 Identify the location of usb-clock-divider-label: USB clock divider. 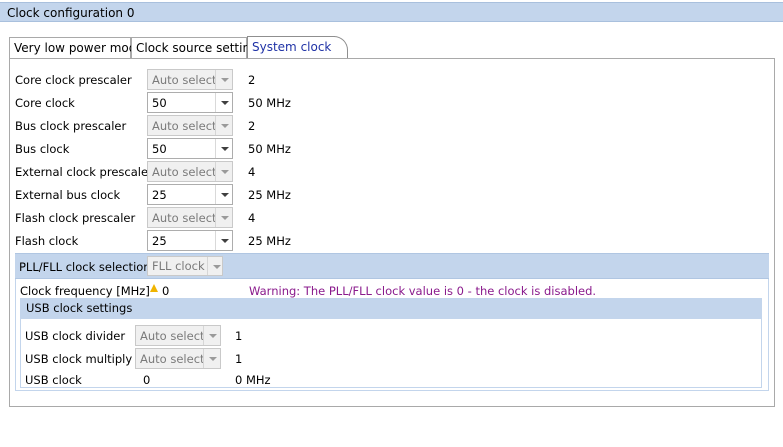
(75, 336).